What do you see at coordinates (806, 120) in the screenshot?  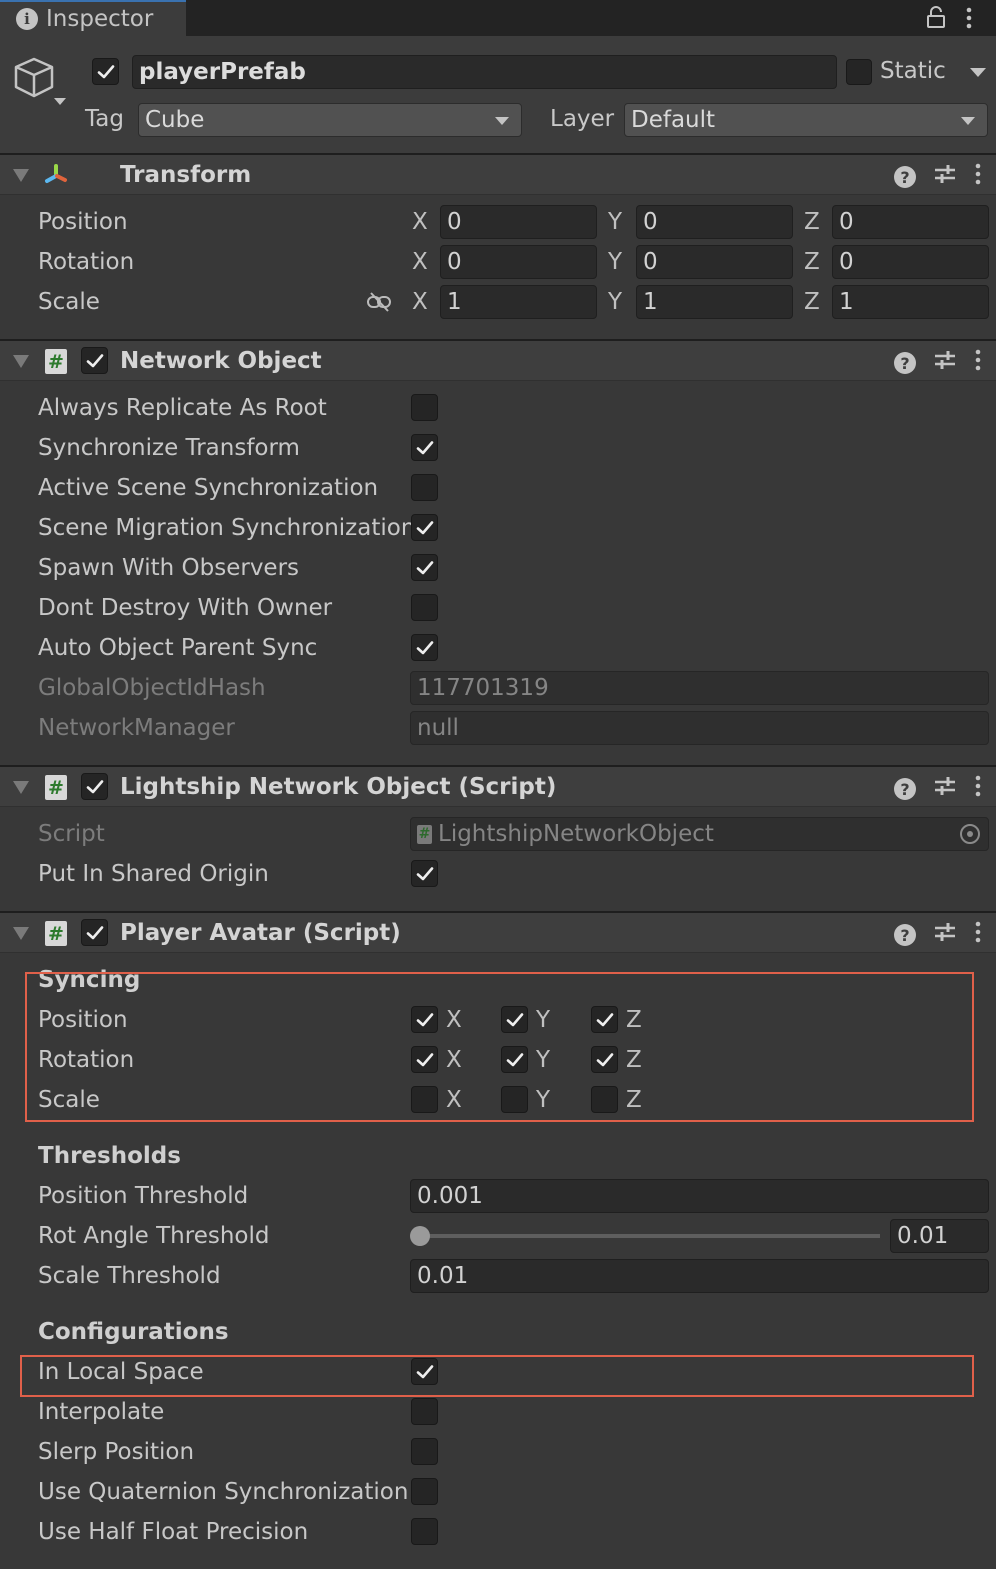 I see `layer-dropdown: Default` at bounding box center [806, 120].